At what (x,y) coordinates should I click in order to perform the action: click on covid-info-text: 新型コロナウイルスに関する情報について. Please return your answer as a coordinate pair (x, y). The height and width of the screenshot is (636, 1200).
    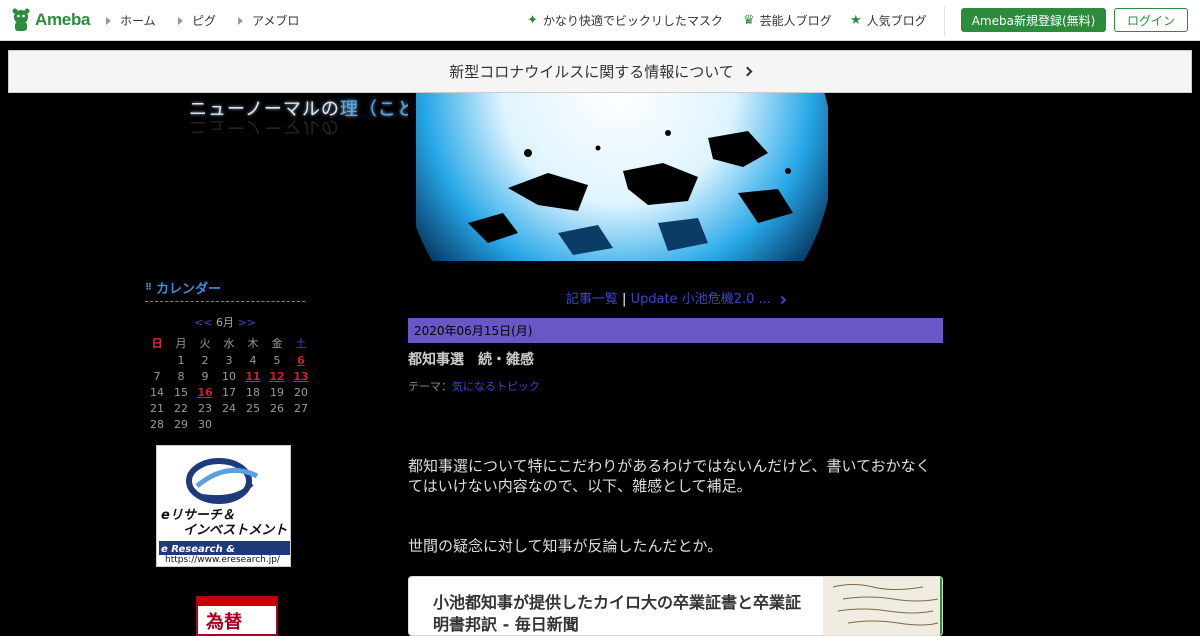
    Looking at the image, I should click on (591, 72).